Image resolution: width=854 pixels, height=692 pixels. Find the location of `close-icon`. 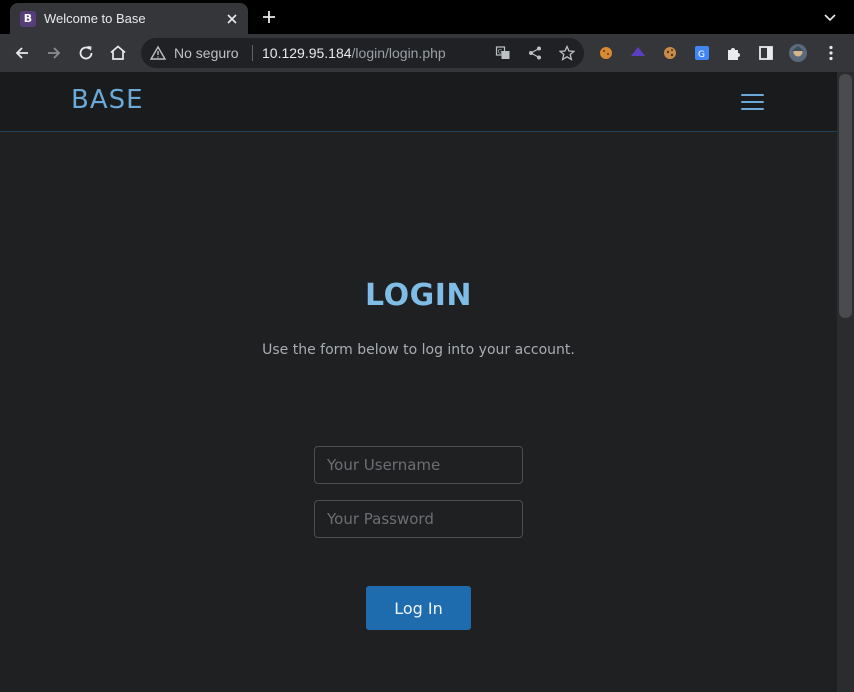

close-icon is located at coordinates (232, 19).